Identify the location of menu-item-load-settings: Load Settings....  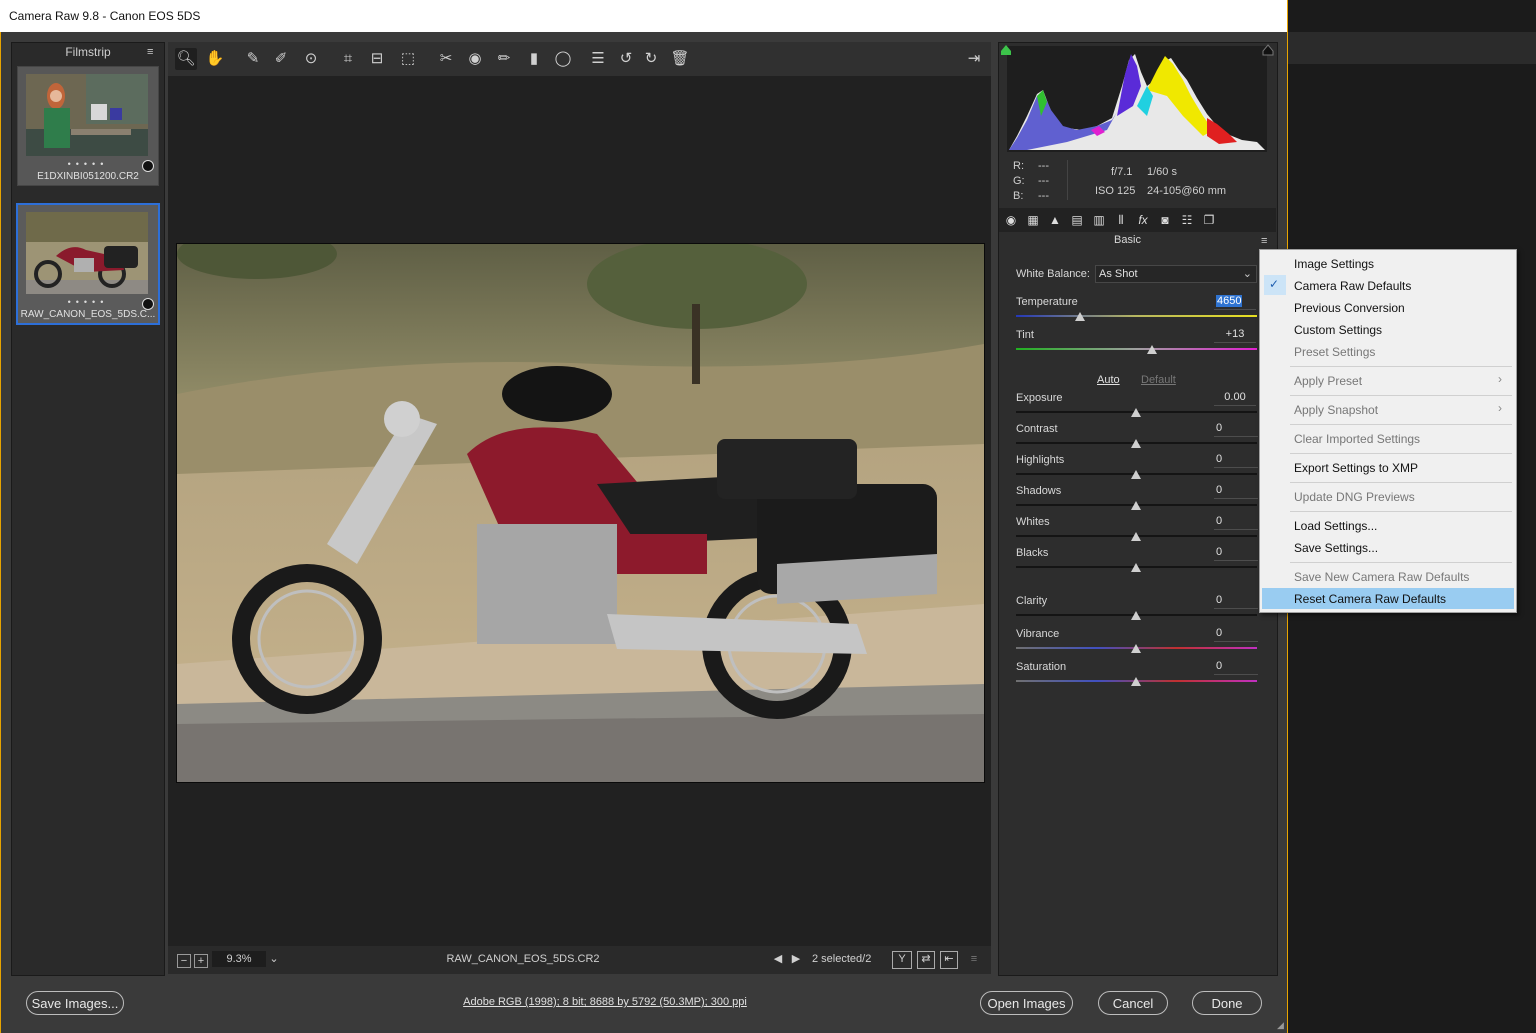
(1335, 526).